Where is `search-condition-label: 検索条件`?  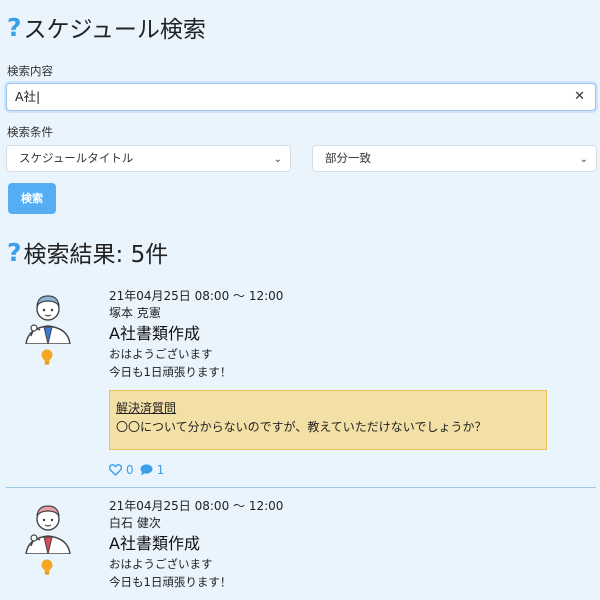
search-condition-label: 検索条件 is located at coordinates (30, 132).